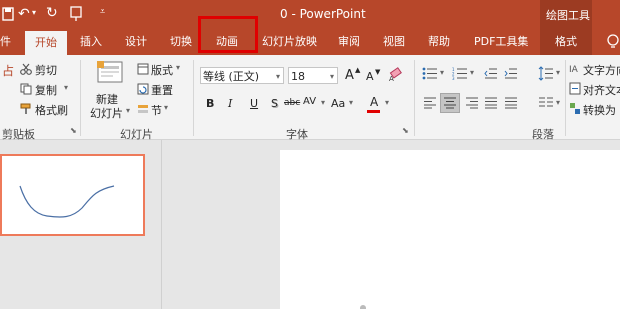 The image size is (620, 309). What do you see at coordinates (181, 42) in the screenshot?
I see `tab-transitions: 切换` at bounding box center [181, 42].